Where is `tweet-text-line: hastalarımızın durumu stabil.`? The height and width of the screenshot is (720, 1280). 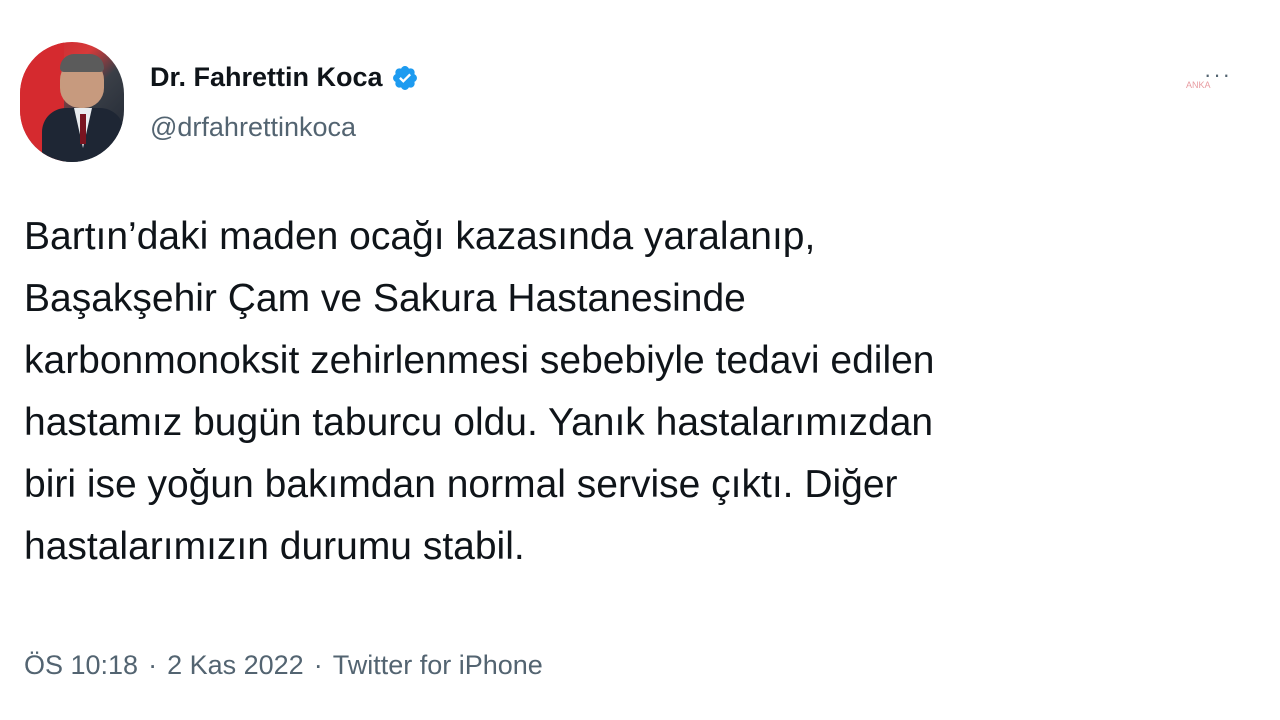 tweet-text-line: hastalarımızın durumu stabil. is located at coordinates (274, 546).